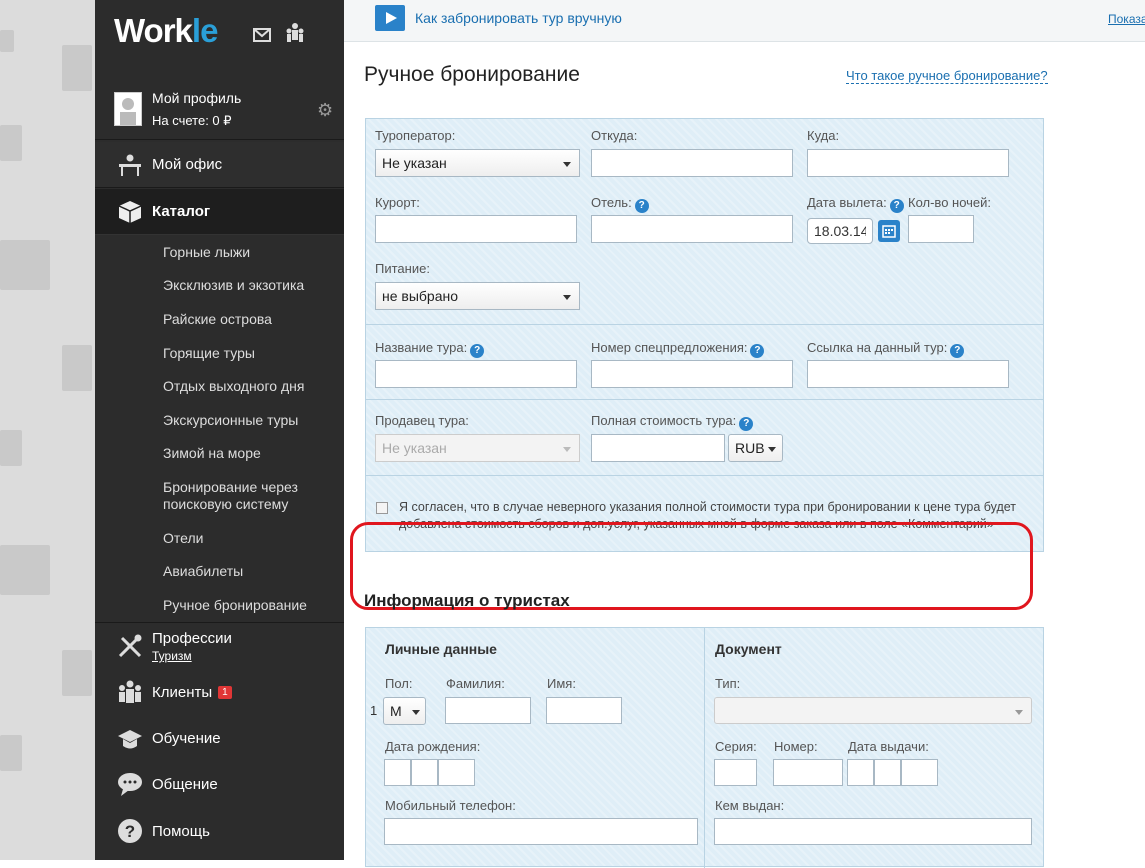 This screenshot has height=868, width=1145. Describe the element at coordinates (233, 285) in the screenshot. I see `catalog-item-exotic: Эксклюзив и экзотика` at that location.